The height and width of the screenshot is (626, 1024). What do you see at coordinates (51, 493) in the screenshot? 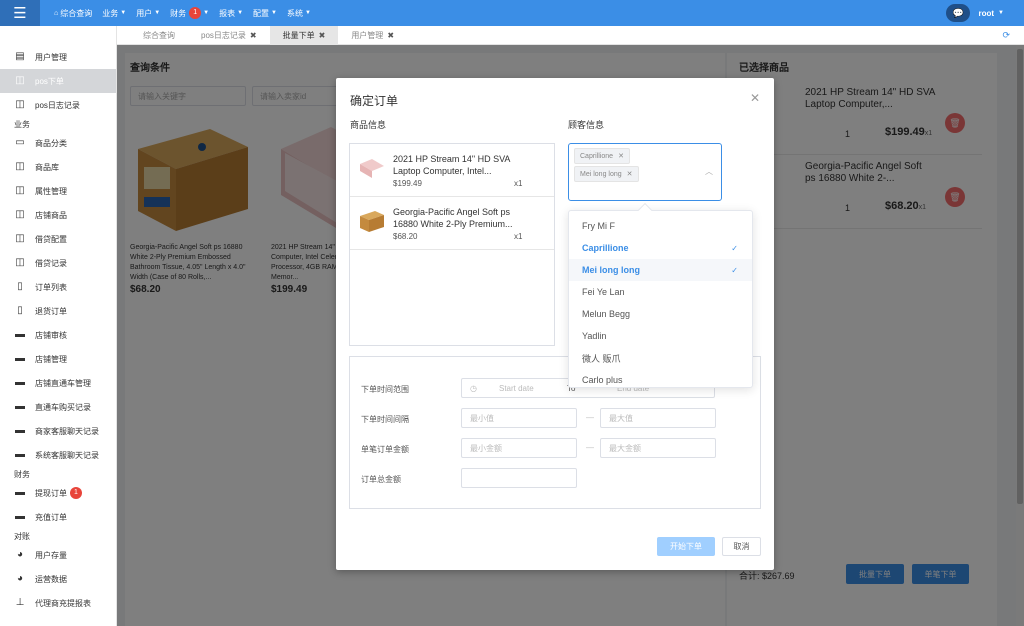
I see `sidebar-item-label: 提现订单` at bounding box center [51, 493].